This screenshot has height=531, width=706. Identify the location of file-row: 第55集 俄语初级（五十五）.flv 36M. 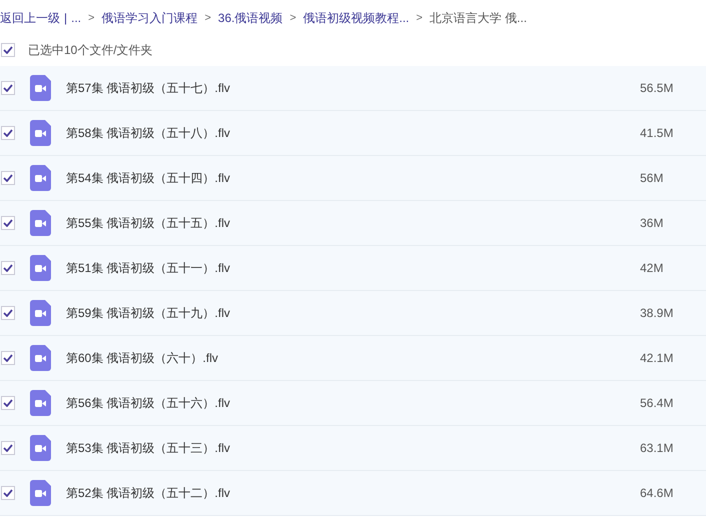
(353, 223).